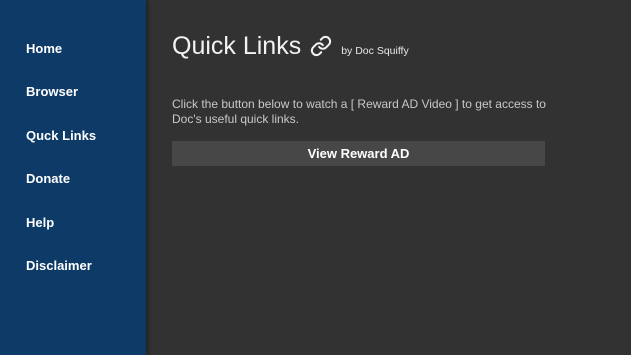 This screenshot has height=355, width=631. Describe the element at coordinates (321, 46) in the screenshot. I see `link-icon` at that location.